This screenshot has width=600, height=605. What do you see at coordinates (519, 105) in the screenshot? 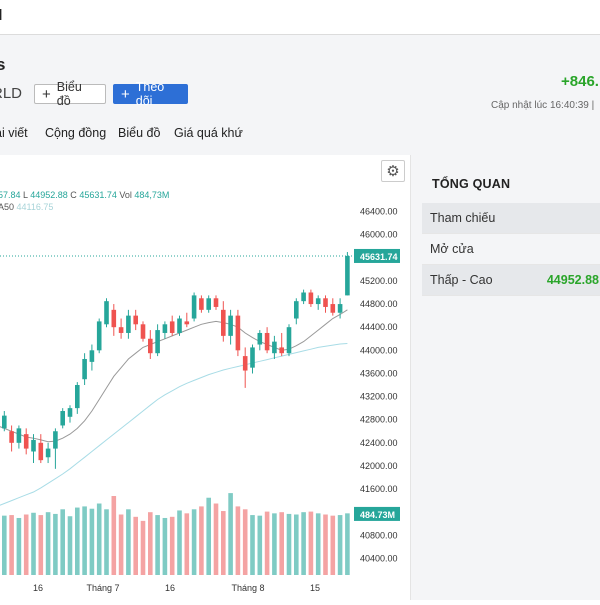
I see `updated-label: Cập nhật lúc` at bounding box center [519, 105].